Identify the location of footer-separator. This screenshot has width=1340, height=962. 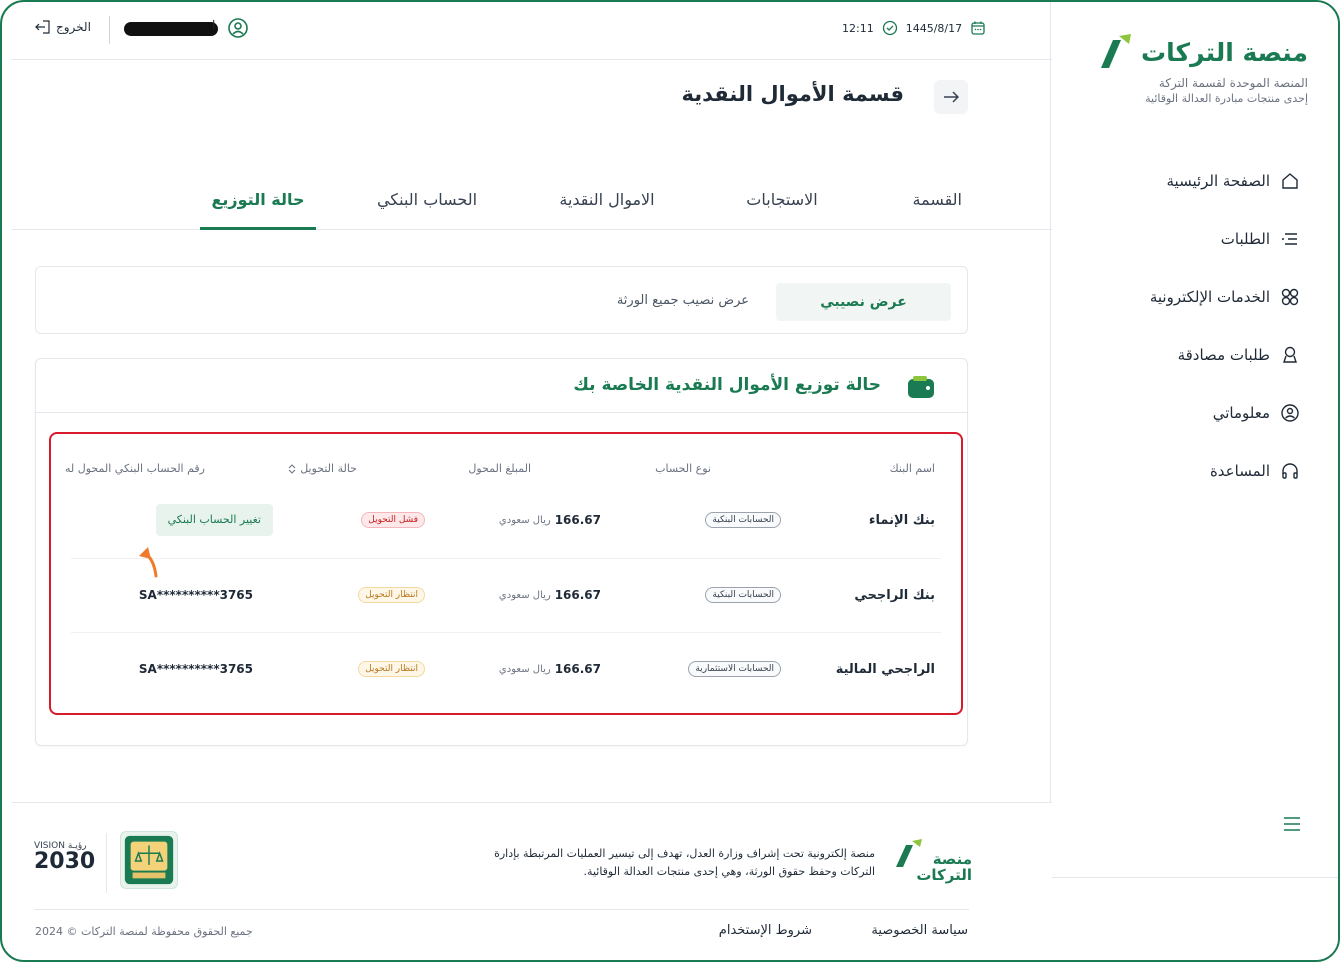
(501, 909).